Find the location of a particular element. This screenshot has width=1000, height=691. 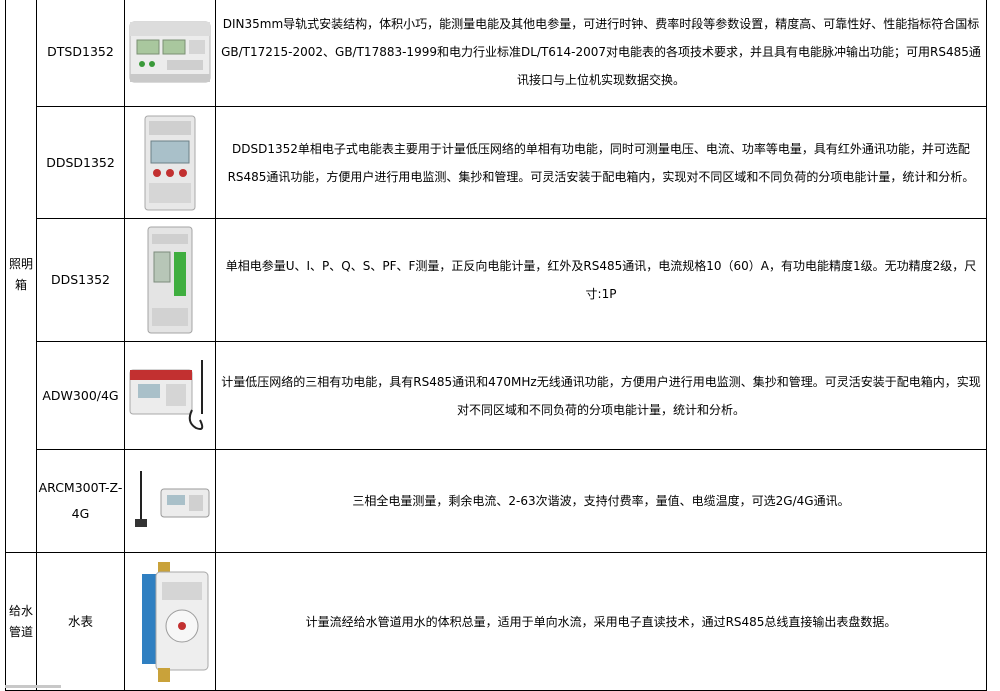

category-lighting-cell: 照明箱 is located at coordinates (21, 276).